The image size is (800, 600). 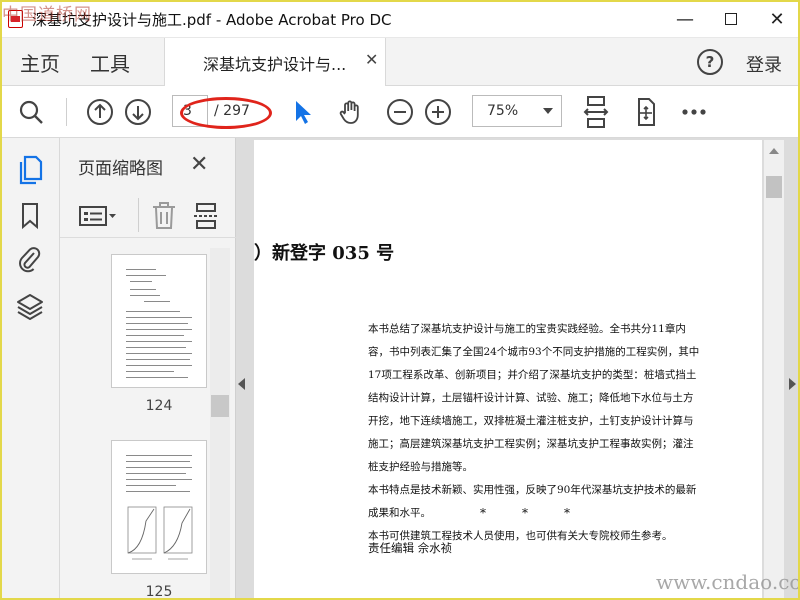 I want to click on thumbnail-options-icon, so click(x=97, y=216).